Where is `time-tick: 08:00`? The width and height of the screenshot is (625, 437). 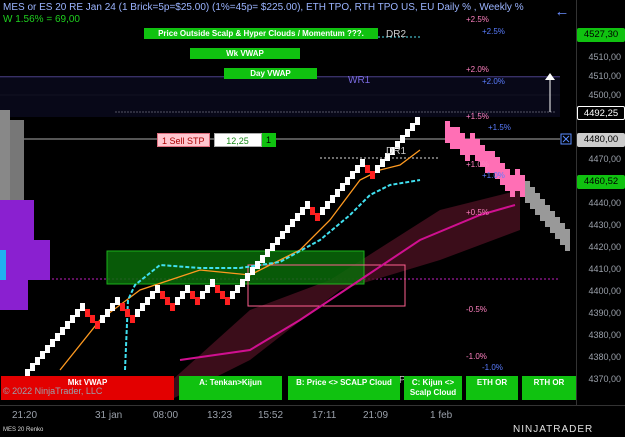
time-tick: 08:00 is located at coordinates (166, 415).